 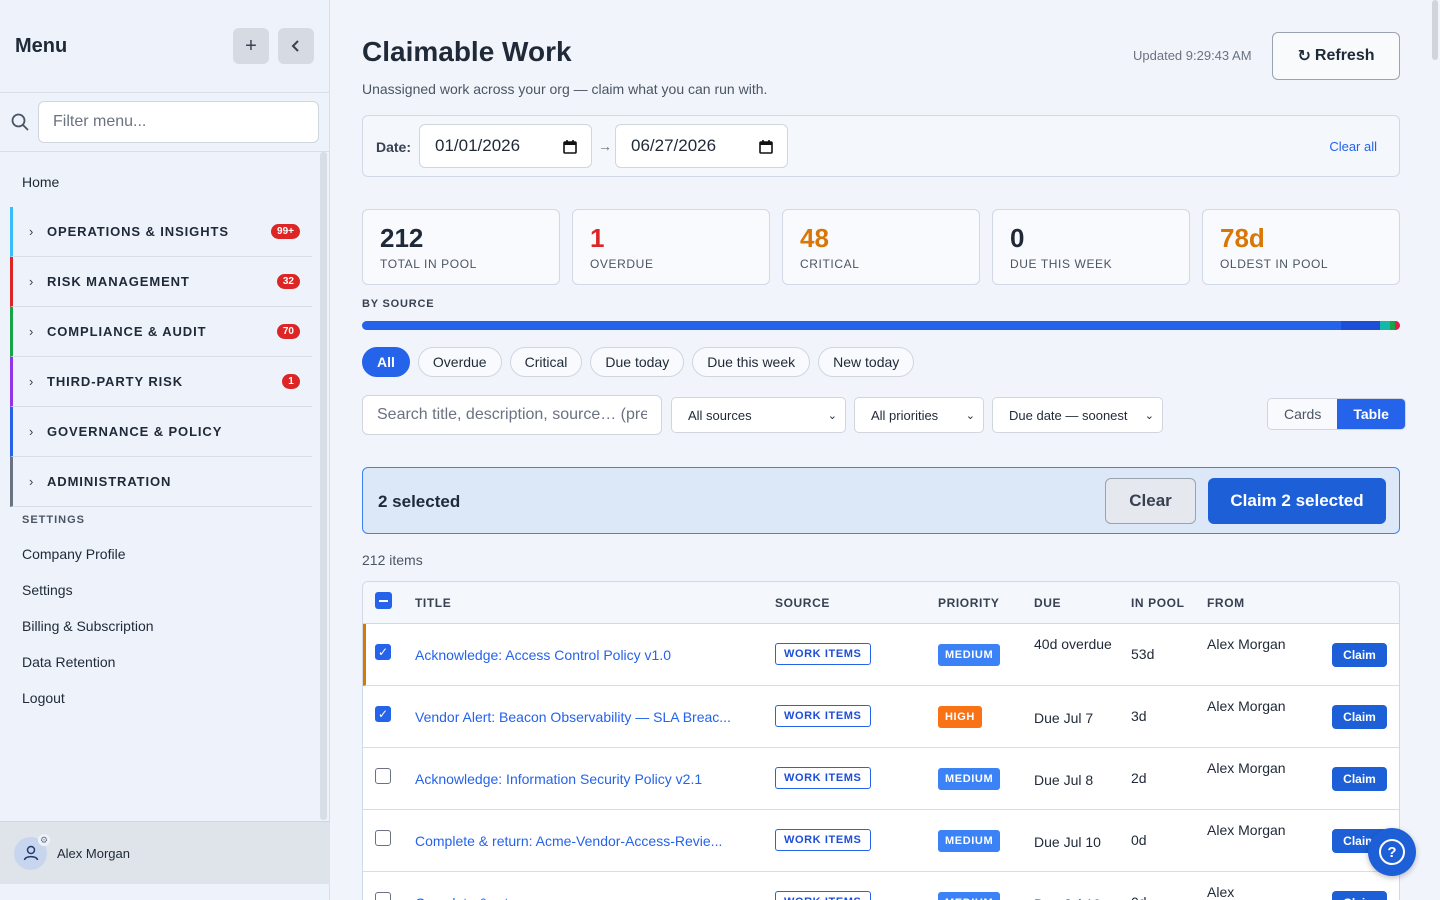 I want to click on stat-value: 48, so click(x=814, y=238).